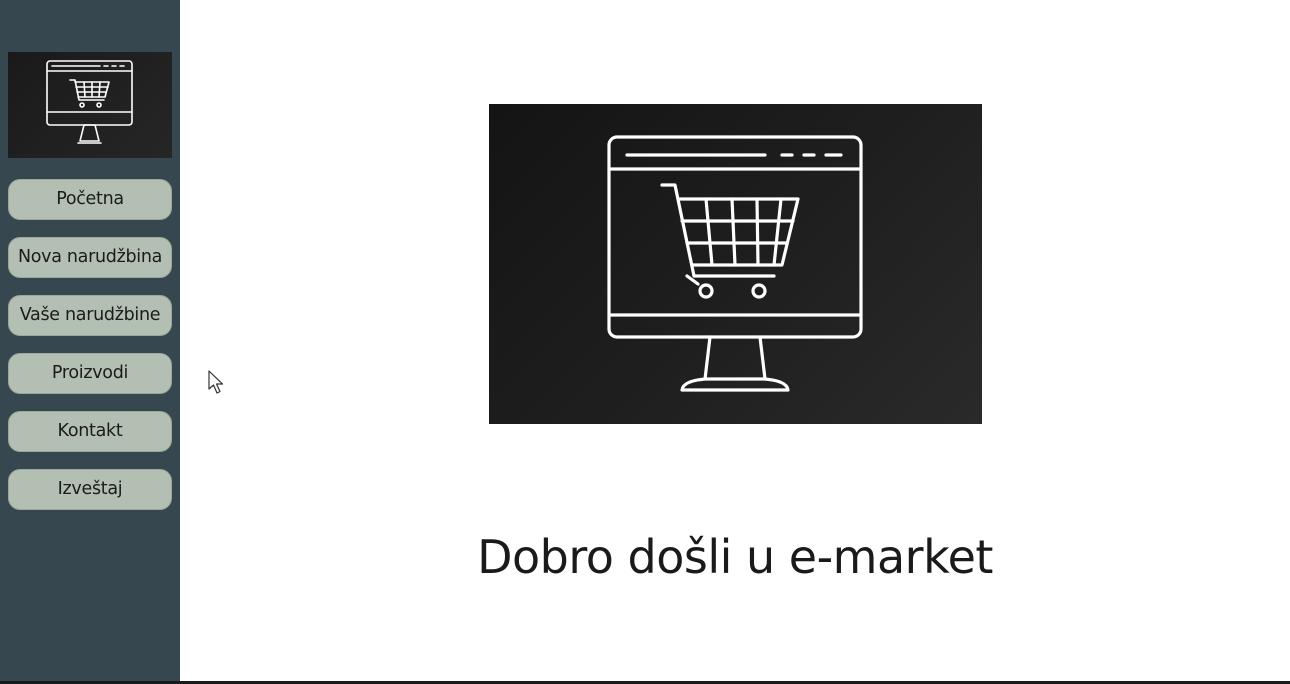  I want to click on nav-button-kontakt: Kontakt, so click(90, 431).